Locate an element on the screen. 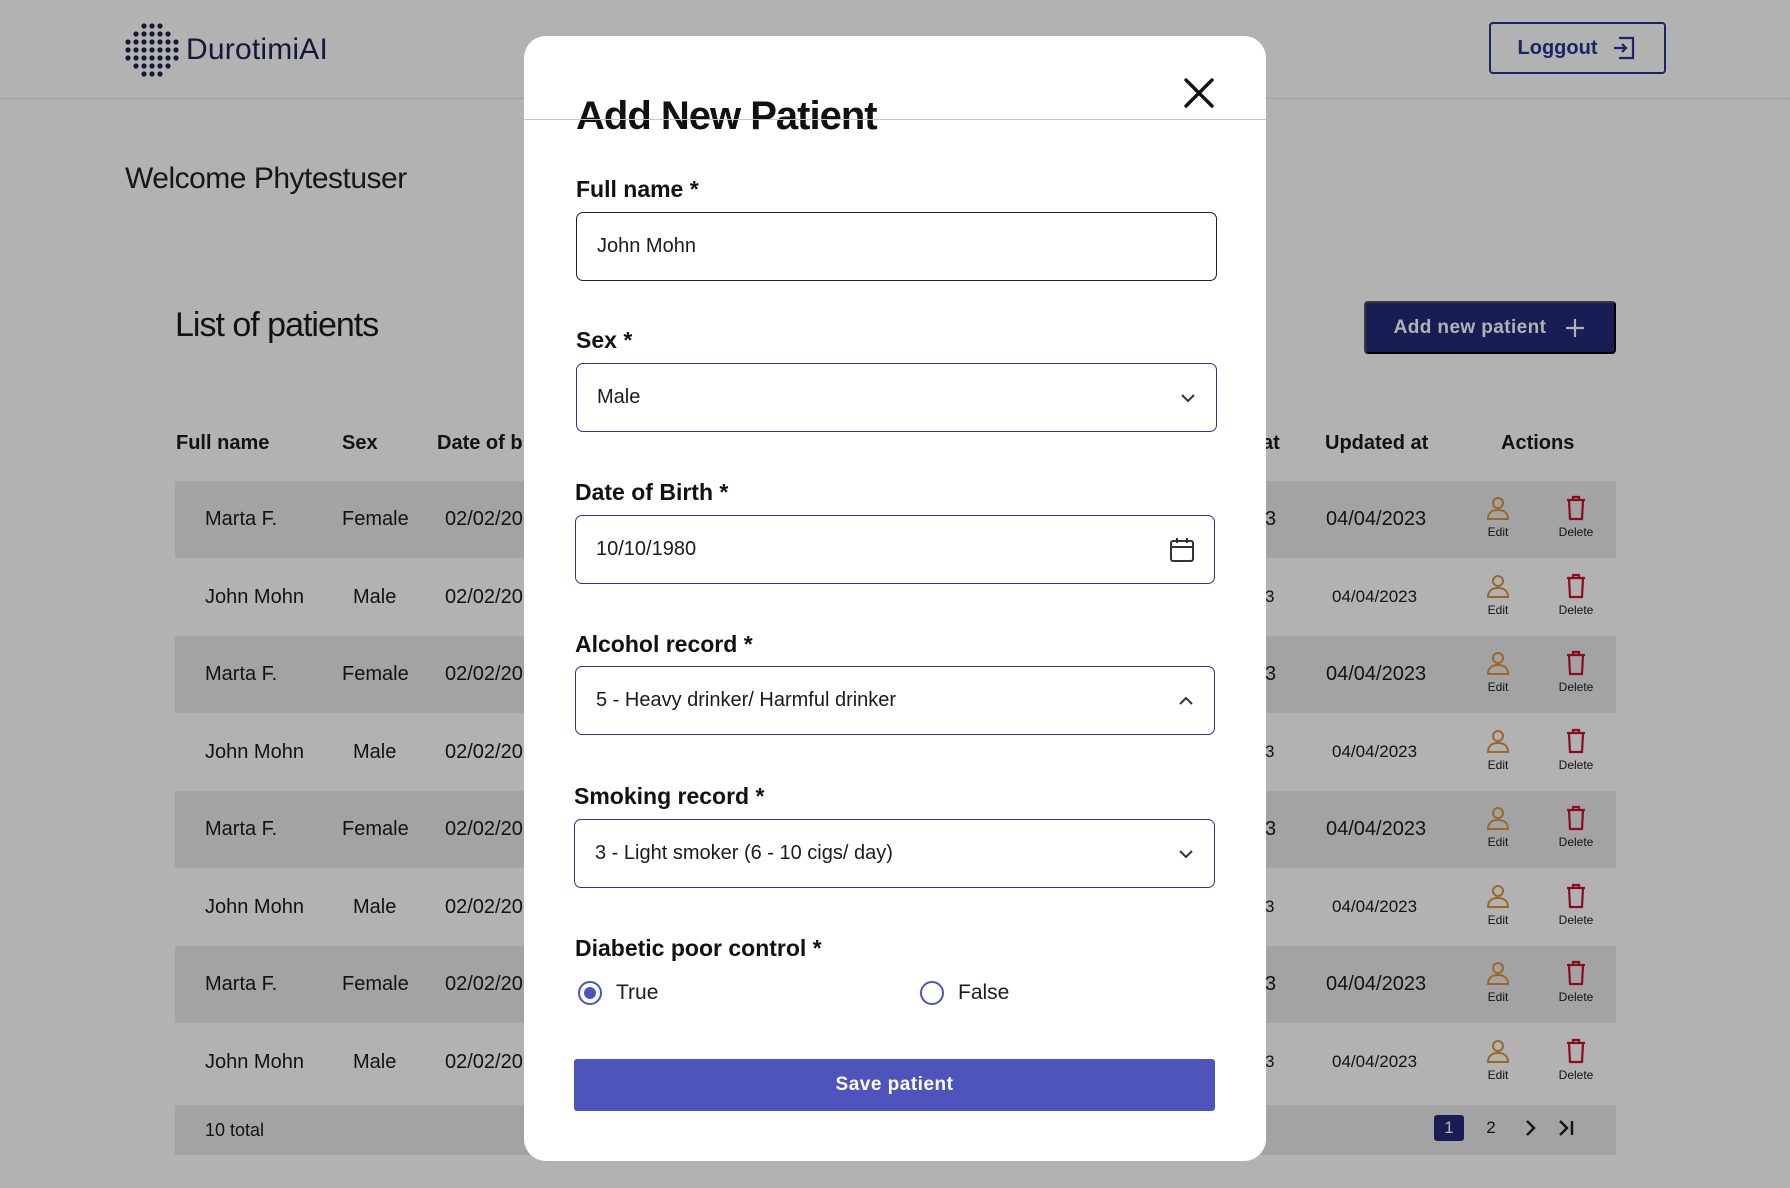  radio-false-button is located at coordinates (932, 993).